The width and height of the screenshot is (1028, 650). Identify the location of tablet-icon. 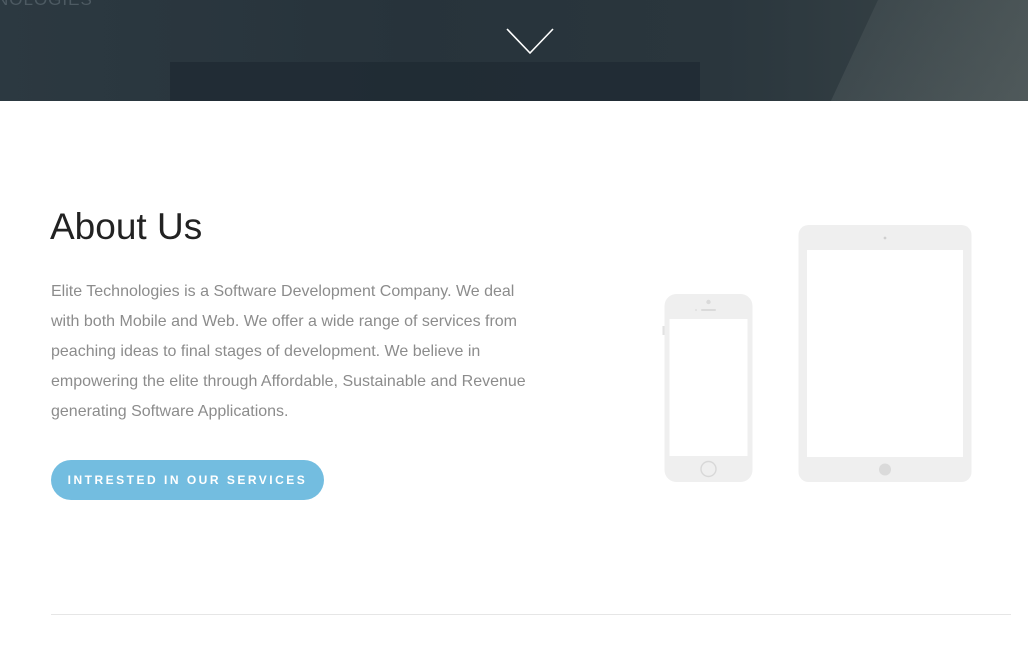
(885, 353).